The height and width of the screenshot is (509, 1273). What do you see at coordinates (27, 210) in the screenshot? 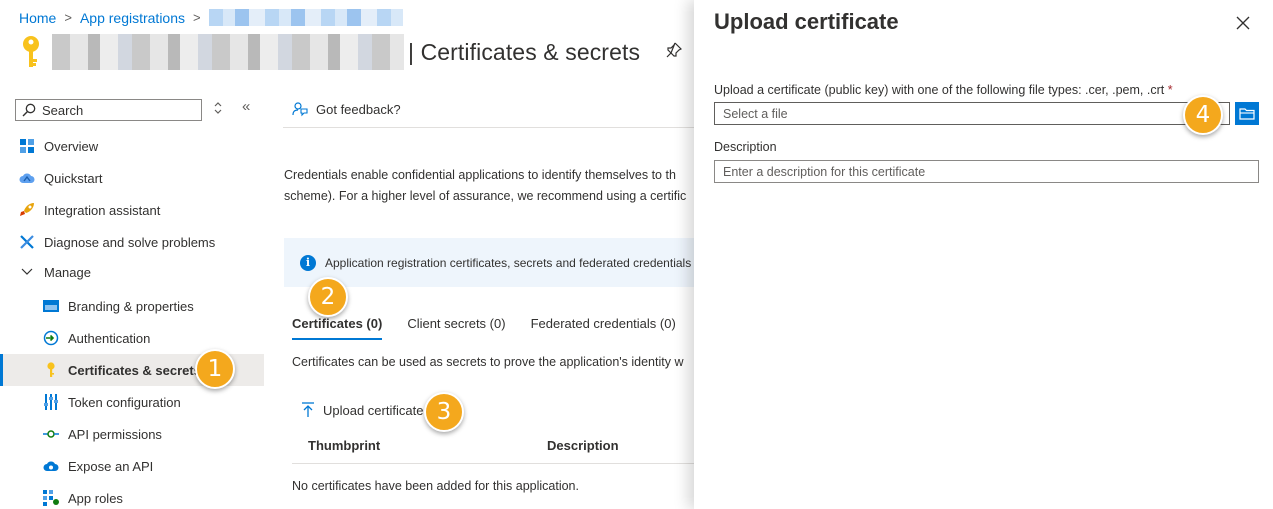
I see `rocket-icon` at bounding box center [27, 210].